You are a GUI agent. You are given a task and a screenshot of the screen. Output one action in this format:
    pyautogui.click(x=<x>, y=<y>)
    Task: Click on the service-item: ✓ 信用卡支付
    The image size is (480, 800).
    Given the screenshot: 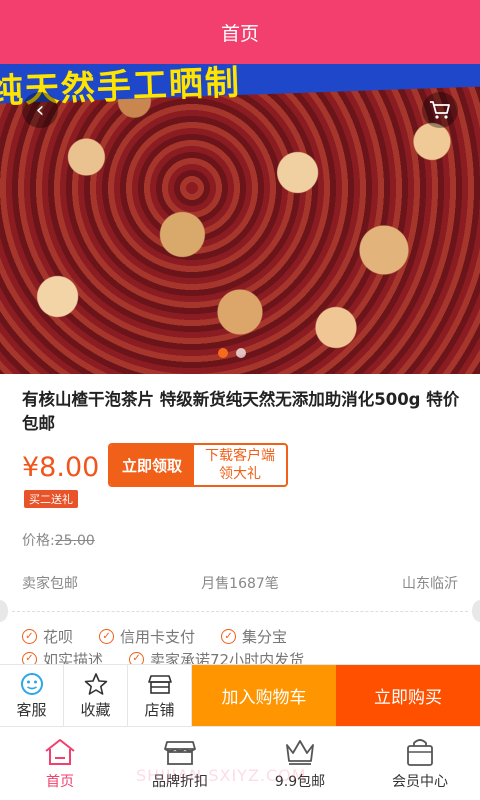 What is the action you would take?
    pyautogui.click(x=147, y=636)
    